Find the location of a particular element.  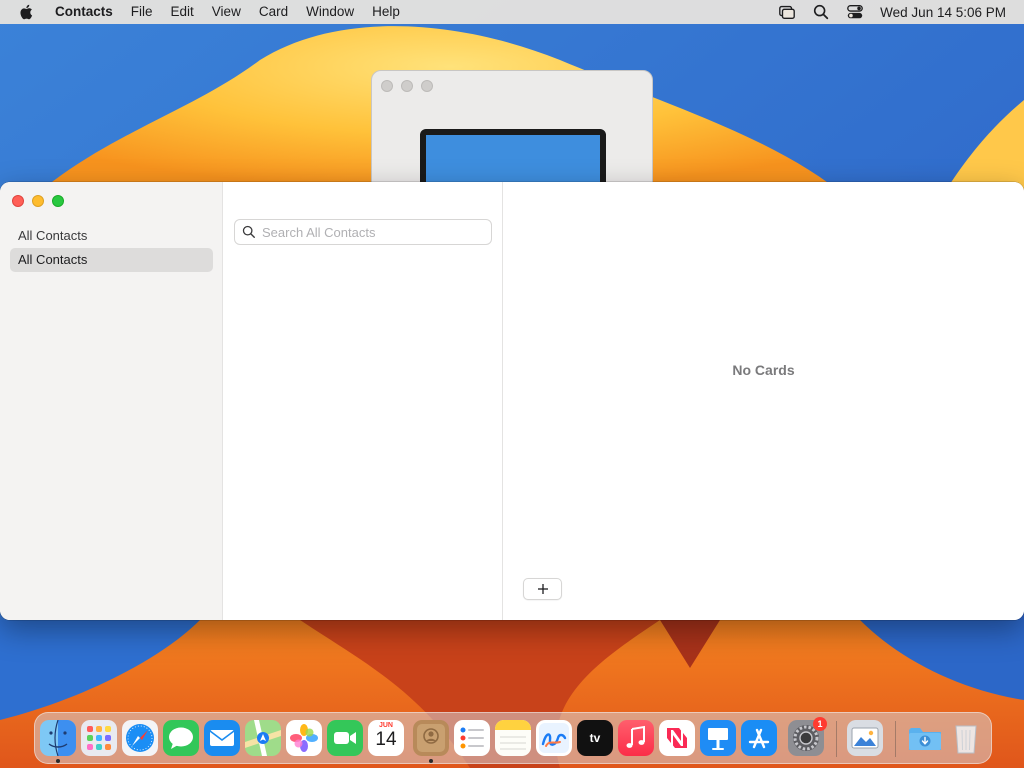

dock-contacts-icon is located at coordinates (431, 738).